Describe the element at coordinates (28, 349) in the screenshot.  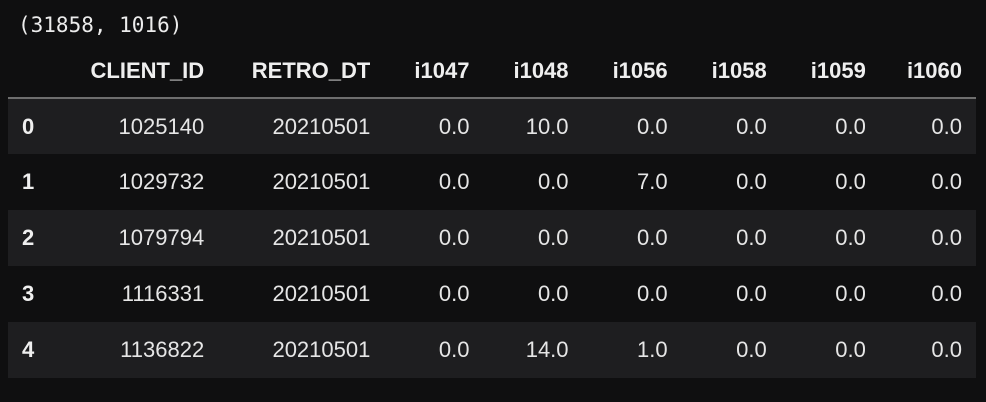
I see `row-index: 4` at that location.